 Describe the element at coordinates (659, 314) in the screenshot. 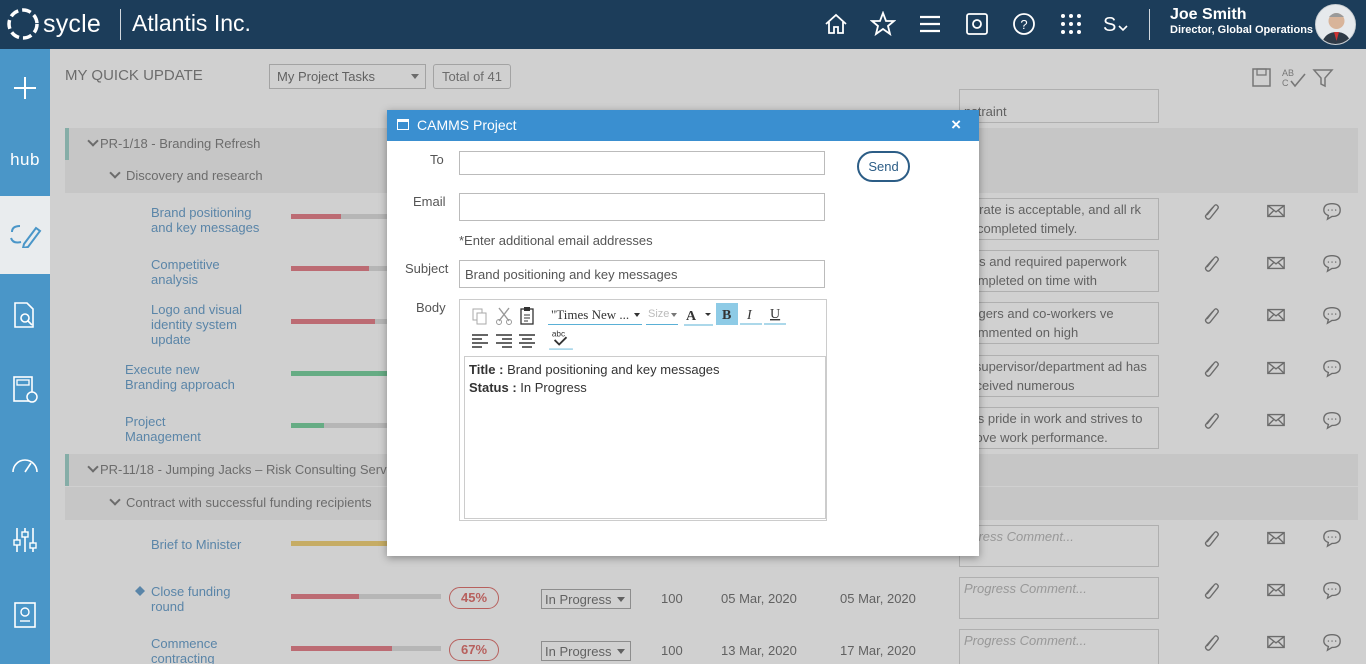

I see `font-size-value: Size` at that location.